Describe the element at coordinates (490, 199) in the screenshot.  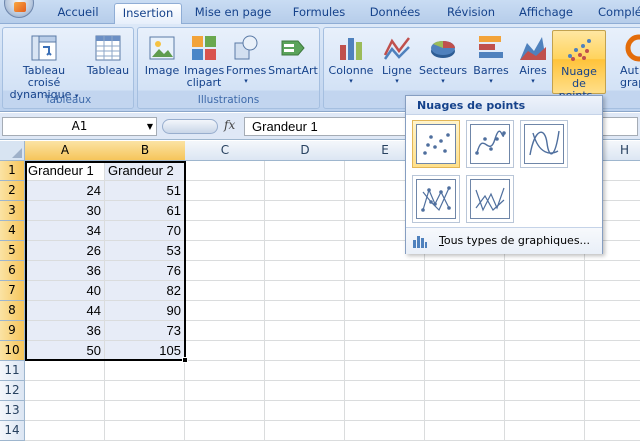
I see `gallery-item-scatter-straight` at that location.